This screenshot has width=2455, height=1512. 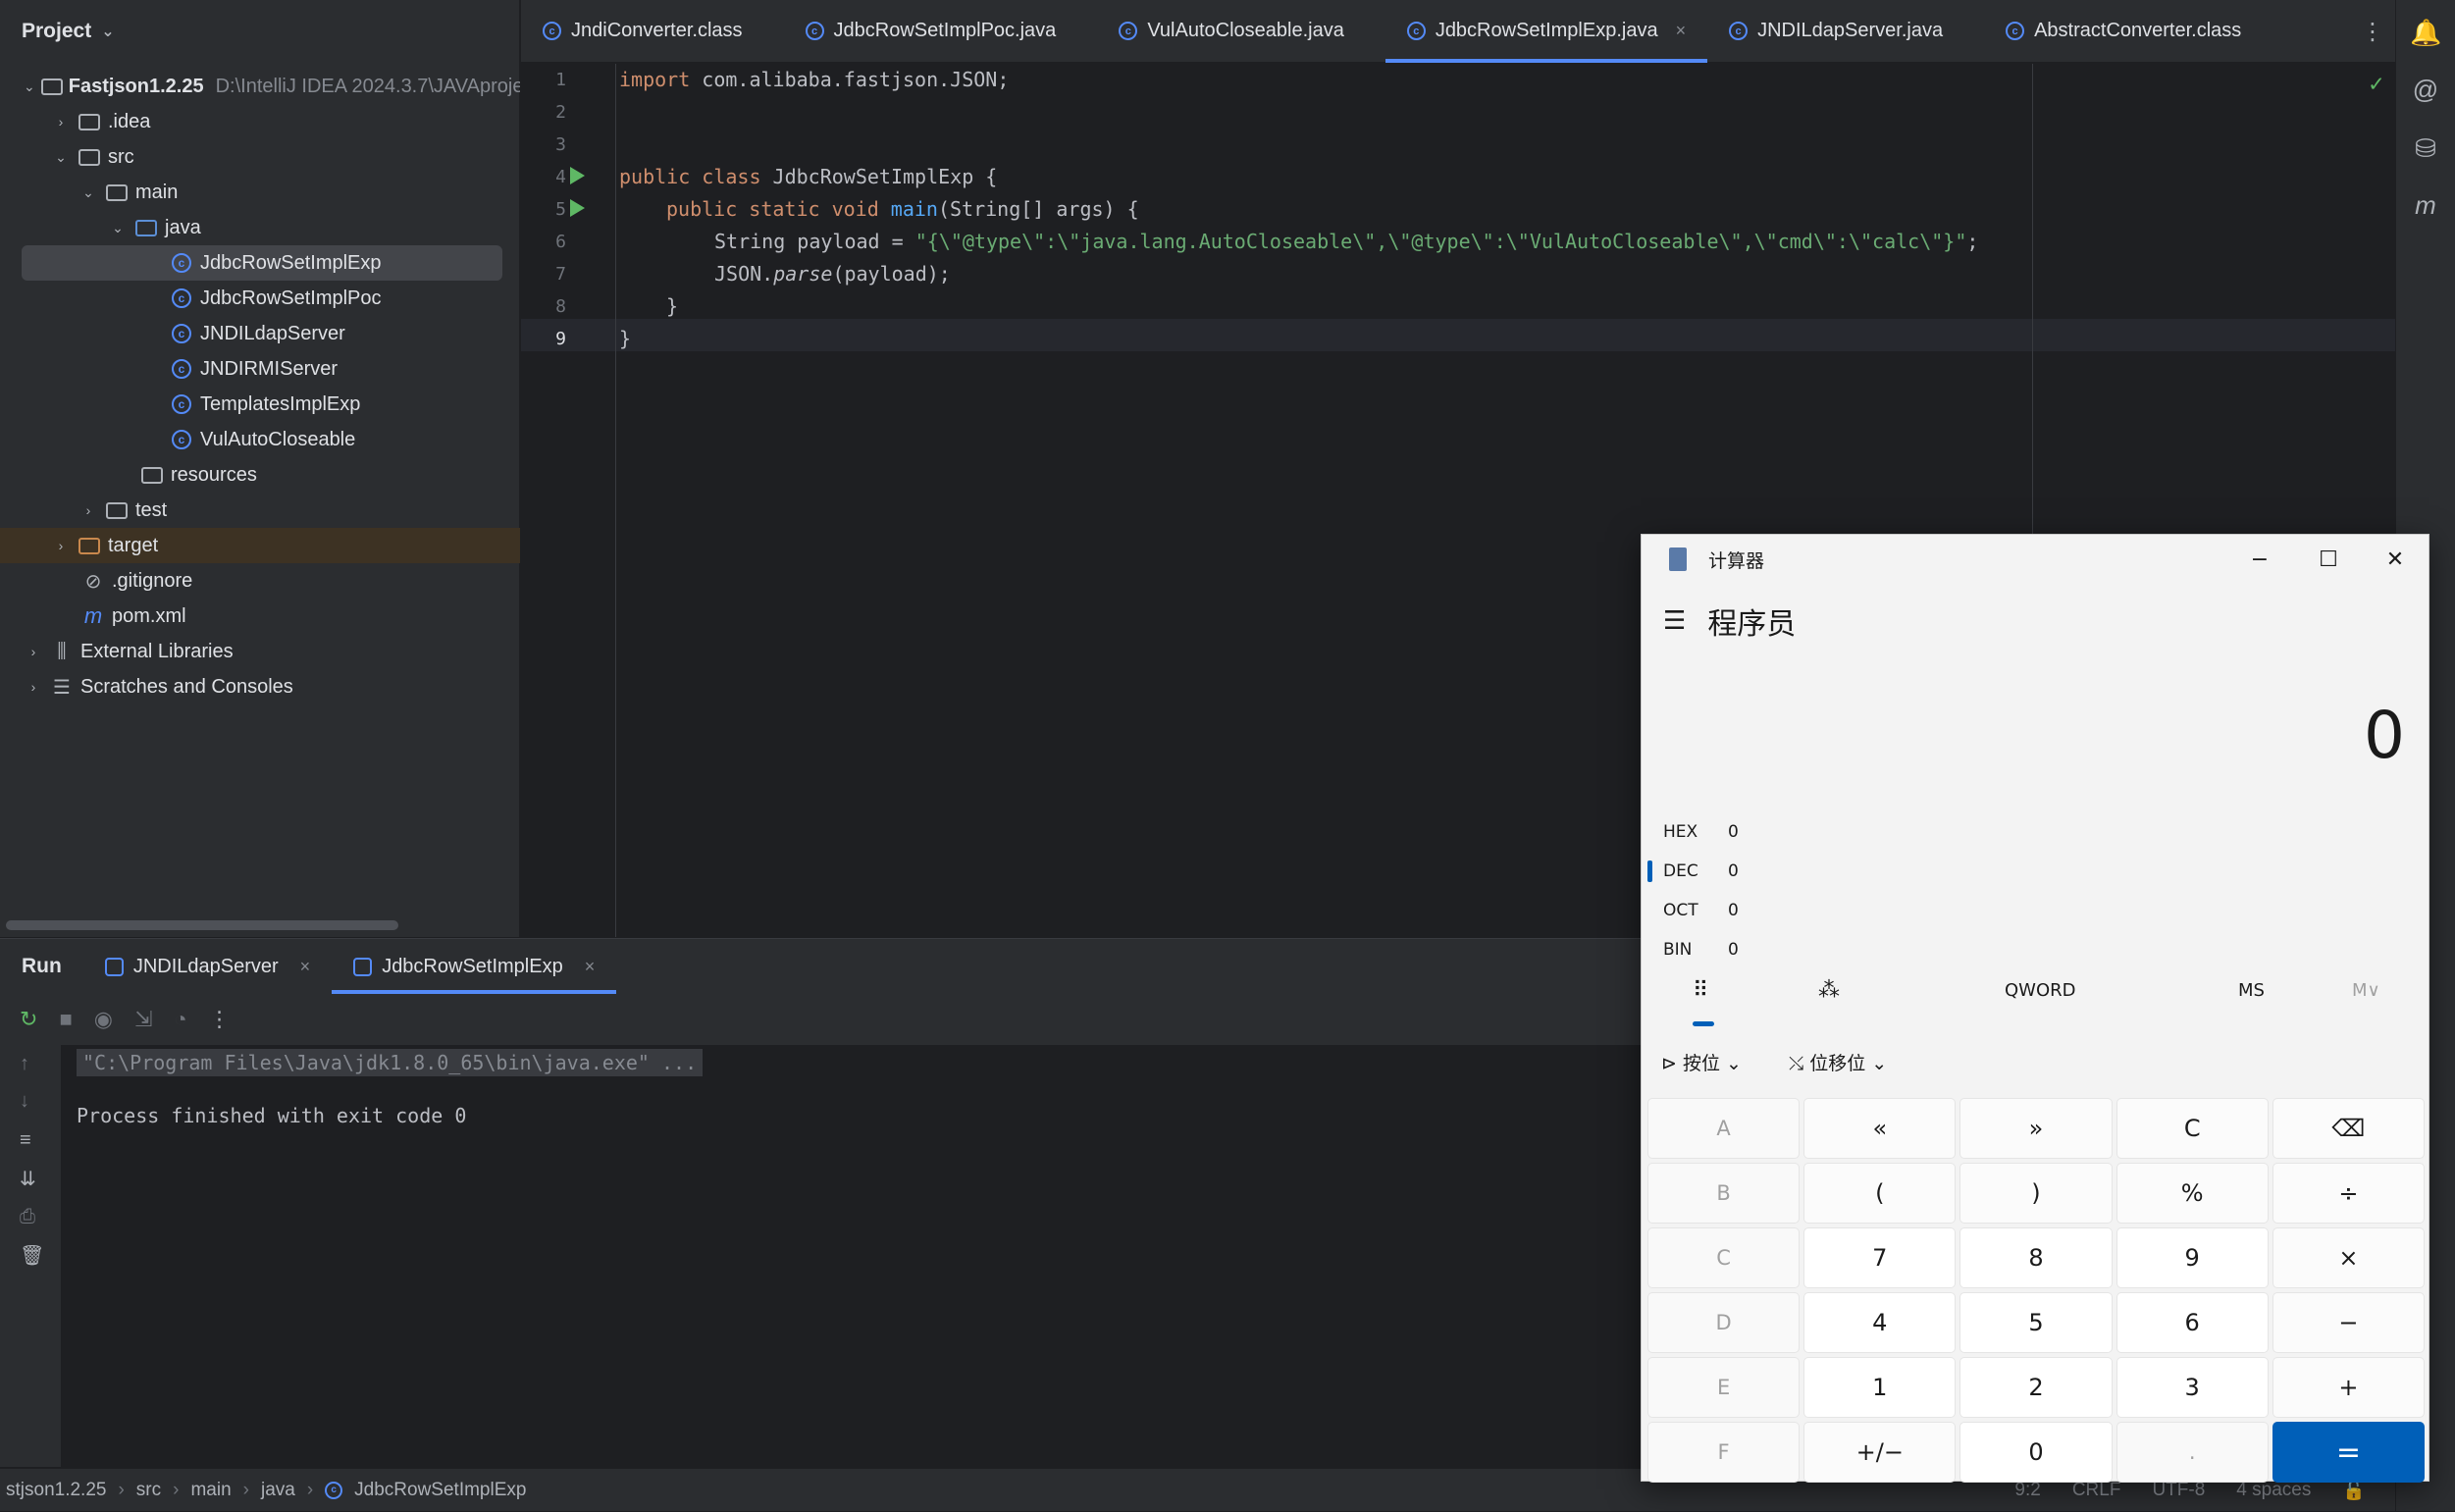 I want to click on maven-icon: m, so click(x=2425, y=206).